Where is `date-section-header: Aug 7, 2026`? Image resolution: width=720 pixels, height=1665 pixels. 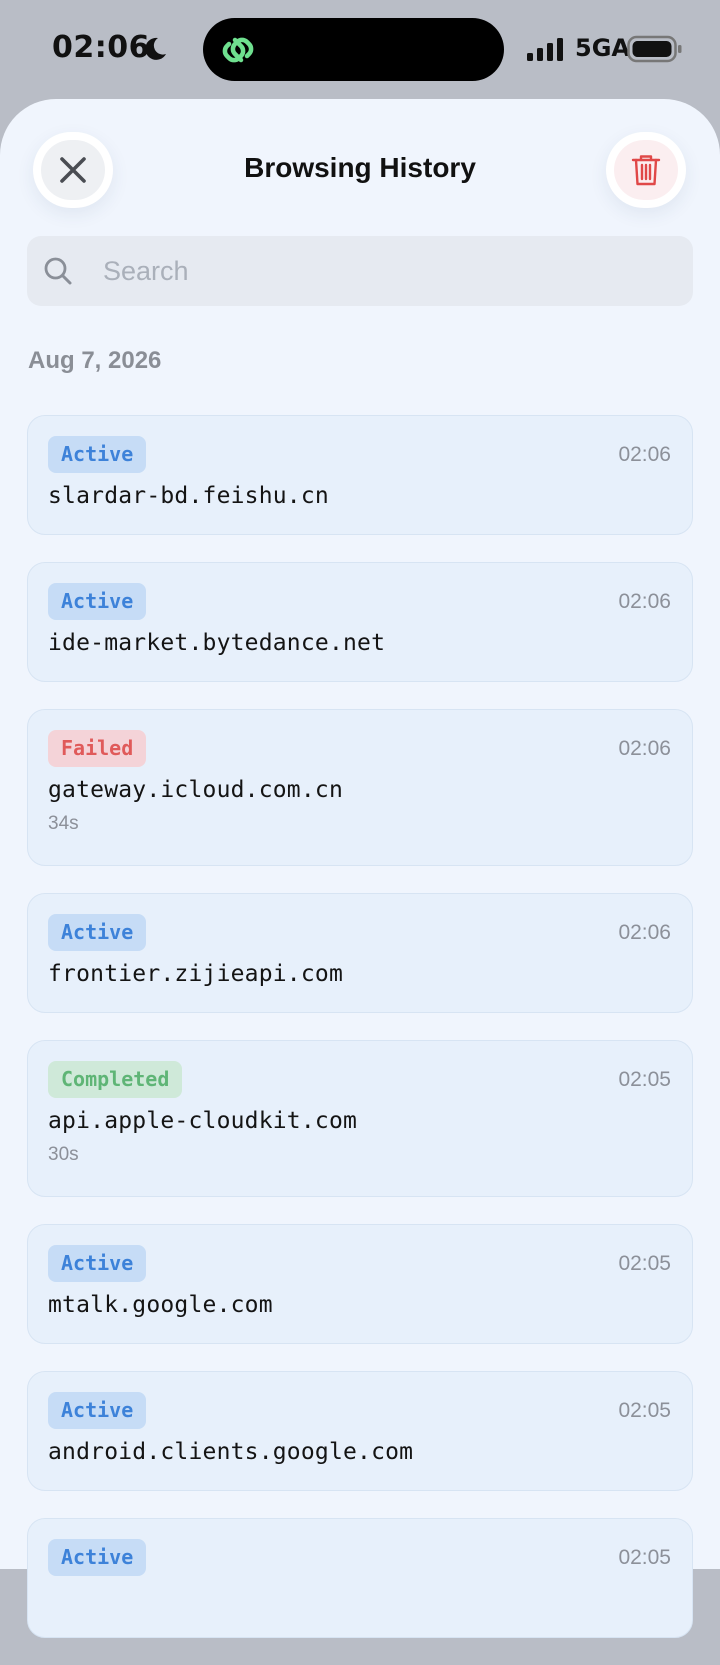
date-section-header: Aug 7, 2026 is located at coordinates (95, 360).